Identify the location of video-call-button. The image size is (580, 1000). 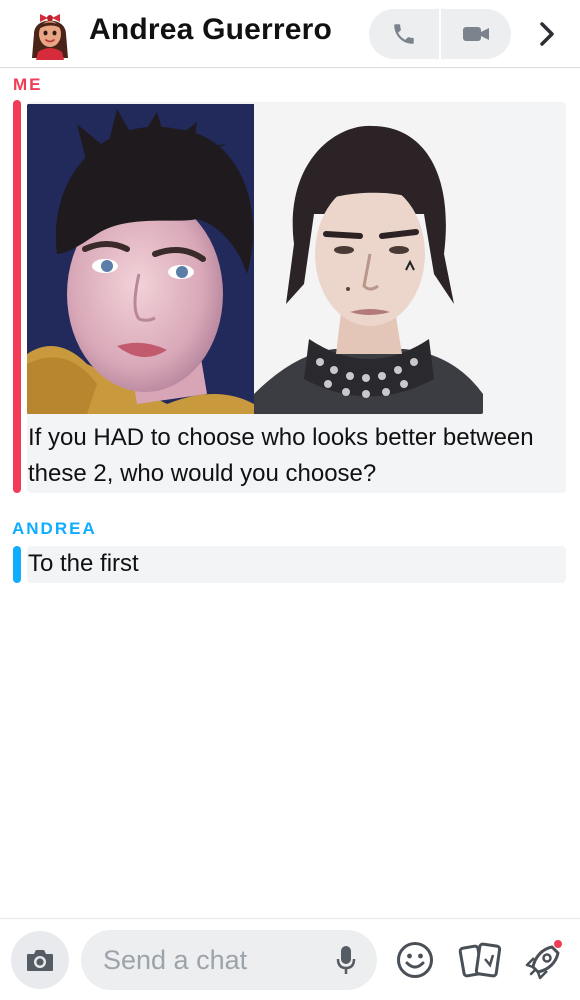
(476, 34).